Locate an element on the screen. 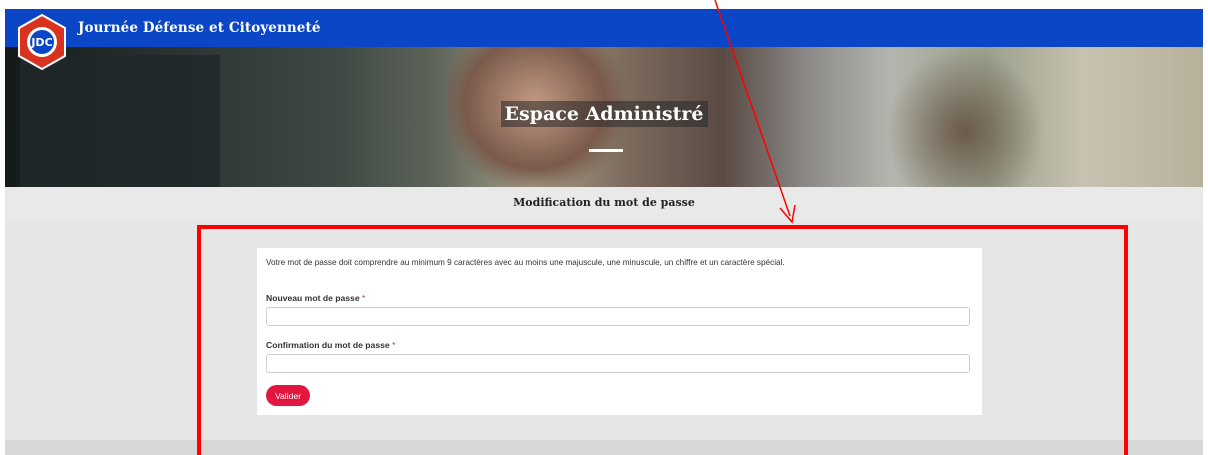  confirm-password-label-text: Confirmation du mot de passe is located at coordinates (328, 345).